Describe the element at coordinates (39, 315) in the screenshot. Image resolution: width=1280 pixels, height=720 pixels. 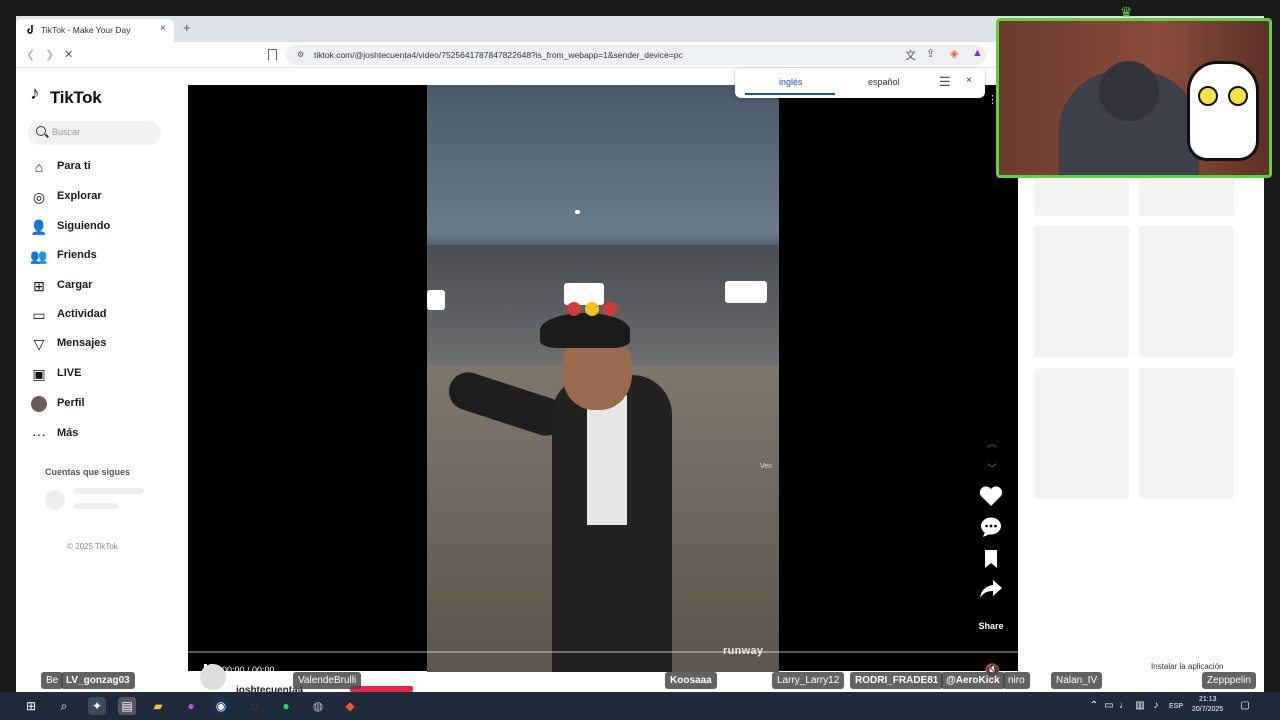
I see `activity-icon: ▭` at that location.